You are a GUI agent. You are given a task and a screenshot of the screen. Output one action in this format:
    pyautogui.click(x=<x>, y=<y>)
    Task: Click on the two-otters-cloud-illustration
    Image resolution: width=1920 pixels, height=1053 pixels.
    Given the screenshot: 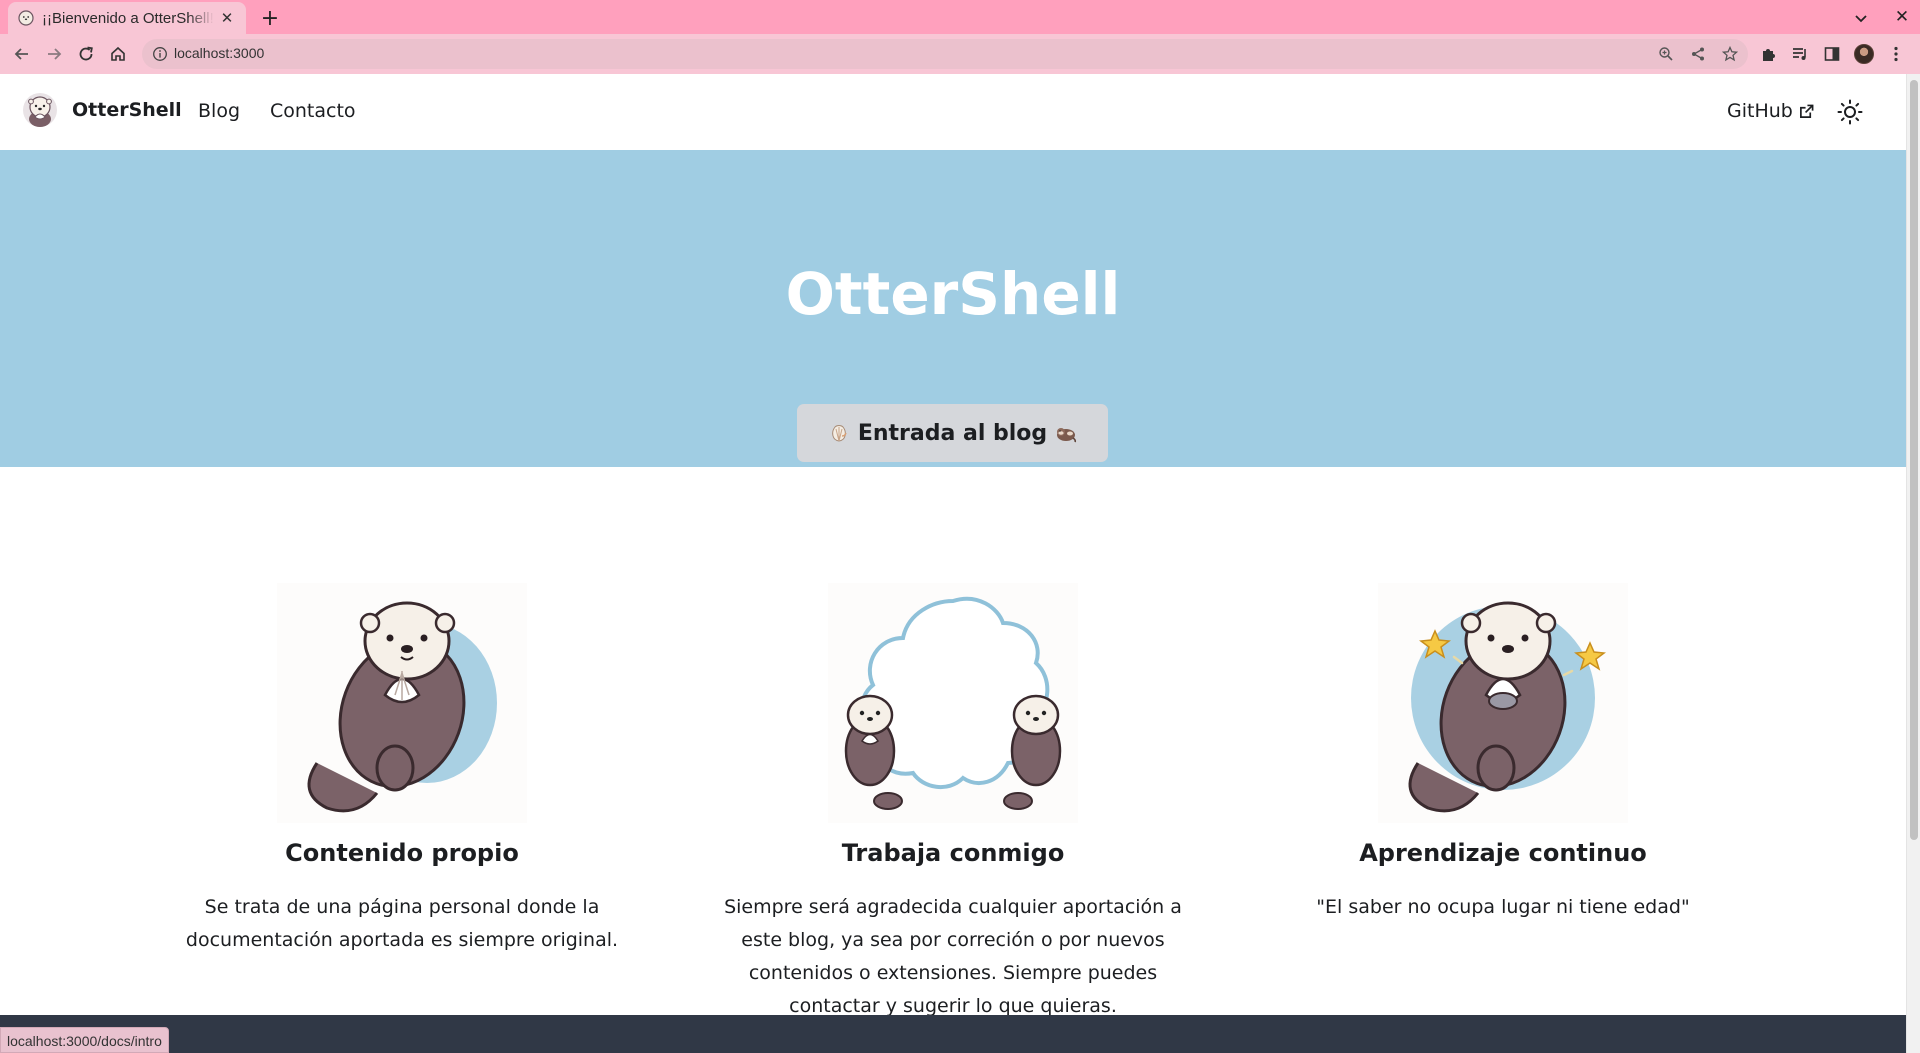 What is the action you would take?
    pyautogui.click(x=953, y=703)
    